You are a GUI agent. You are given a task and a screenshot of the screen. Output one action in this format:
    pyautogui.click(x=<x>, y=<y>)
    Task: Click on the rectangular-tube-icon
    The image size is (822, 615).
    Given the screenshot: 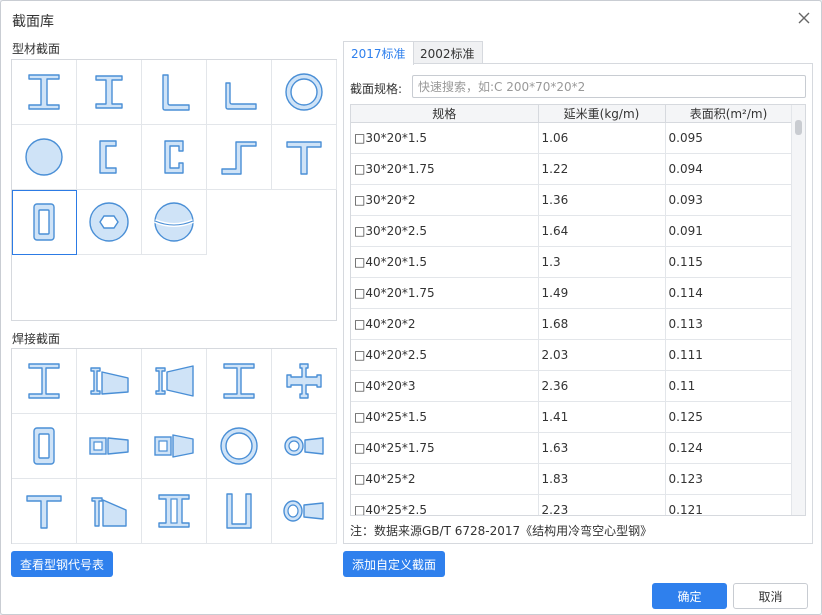 What is the action you would take?
    pyautogui.click(x=44, y=222)
    